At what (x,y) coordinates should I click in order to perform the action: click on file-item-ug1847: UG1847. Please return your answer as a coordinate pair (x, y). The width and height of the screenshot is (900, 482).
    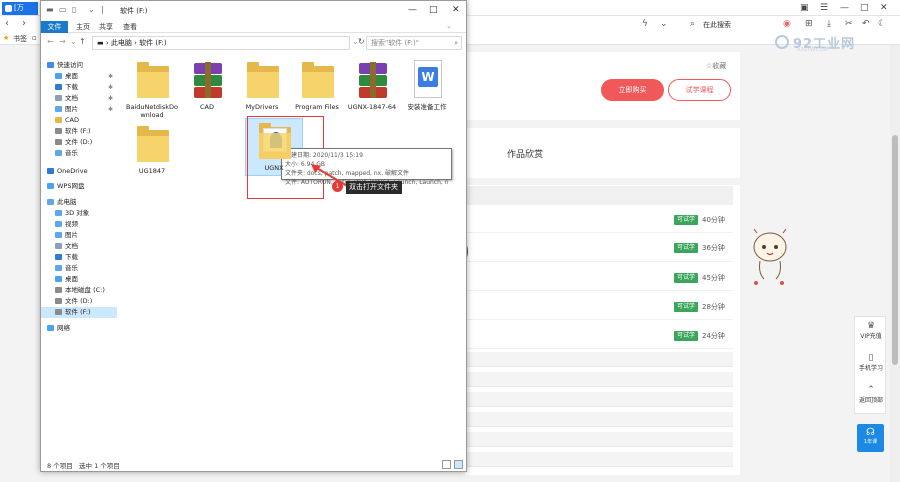
    Looking at the image, I should click on (152, 153).